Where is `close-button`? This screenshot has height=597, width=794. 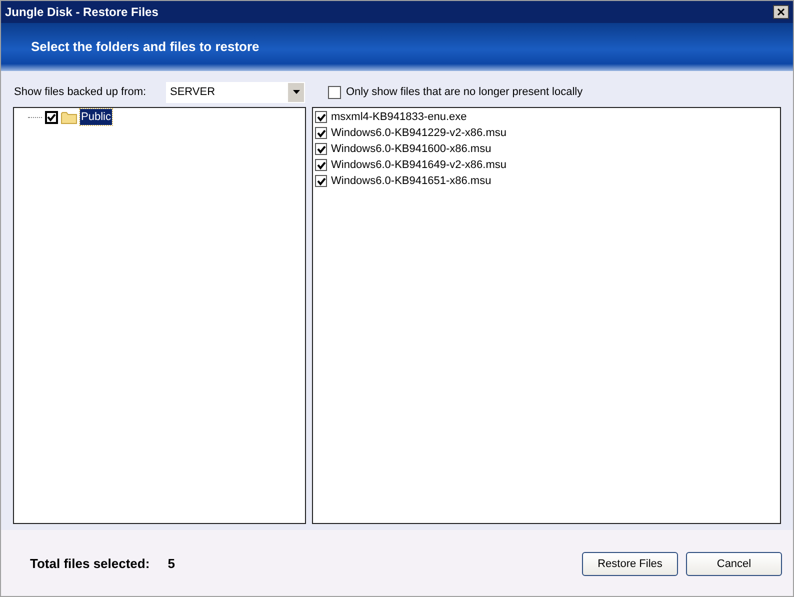
close-button is located at coordinates (781, 12).